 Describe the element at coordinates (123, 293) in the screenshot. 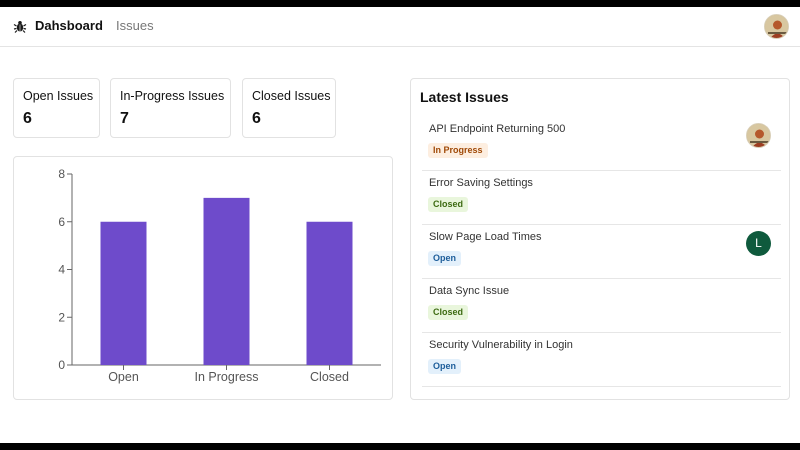

I see `bar-open` at that location.